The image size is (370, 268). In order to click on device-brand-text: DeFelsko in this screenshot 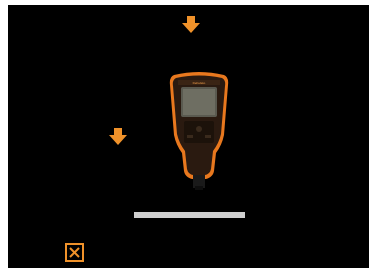, I will do `click(199, 83)`.